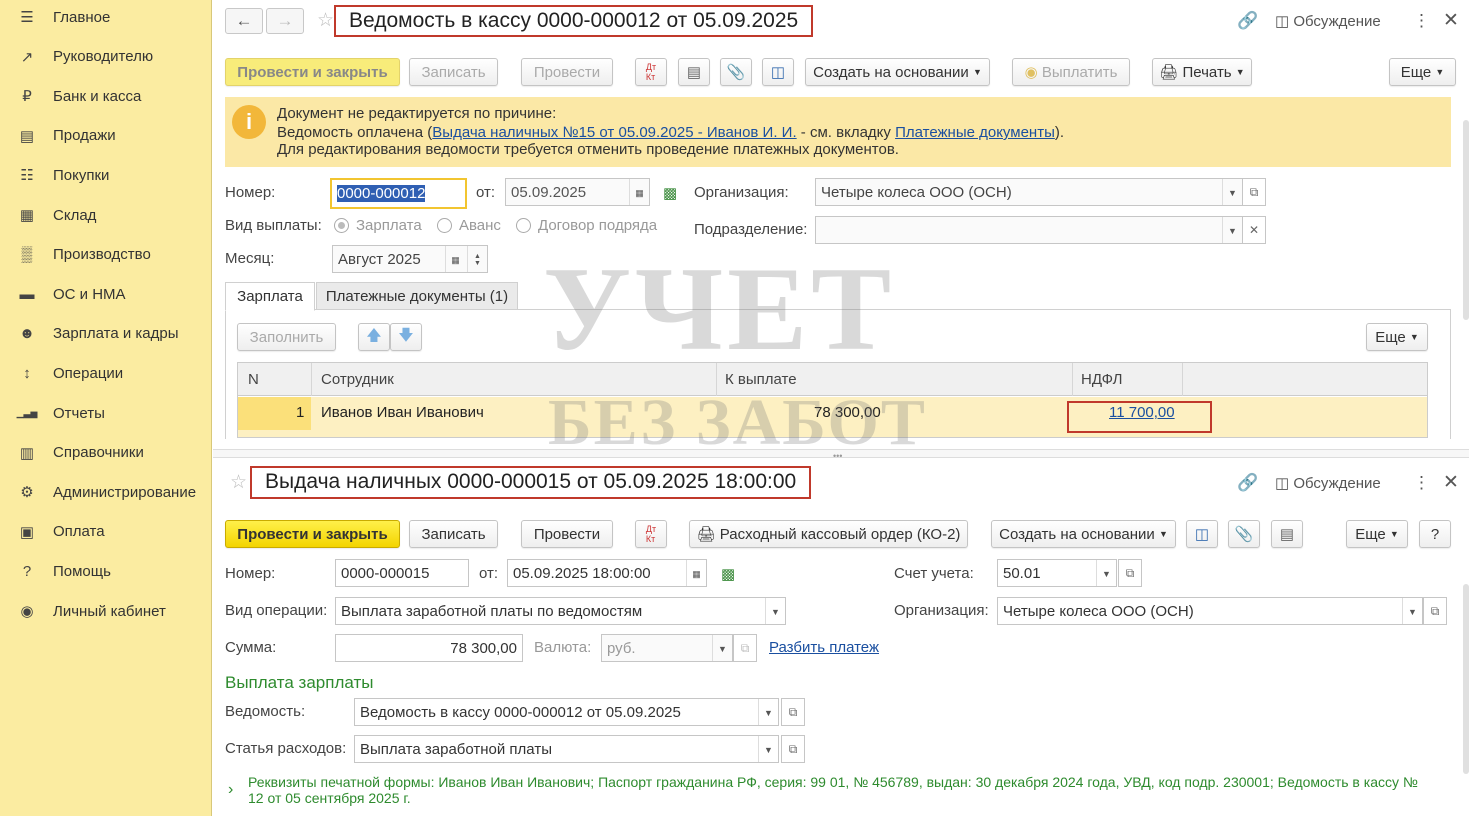  Describe the element at coordinates (106, 571) in the screenshot. I see `sidebar-item-14: ? Помощь` at that location.